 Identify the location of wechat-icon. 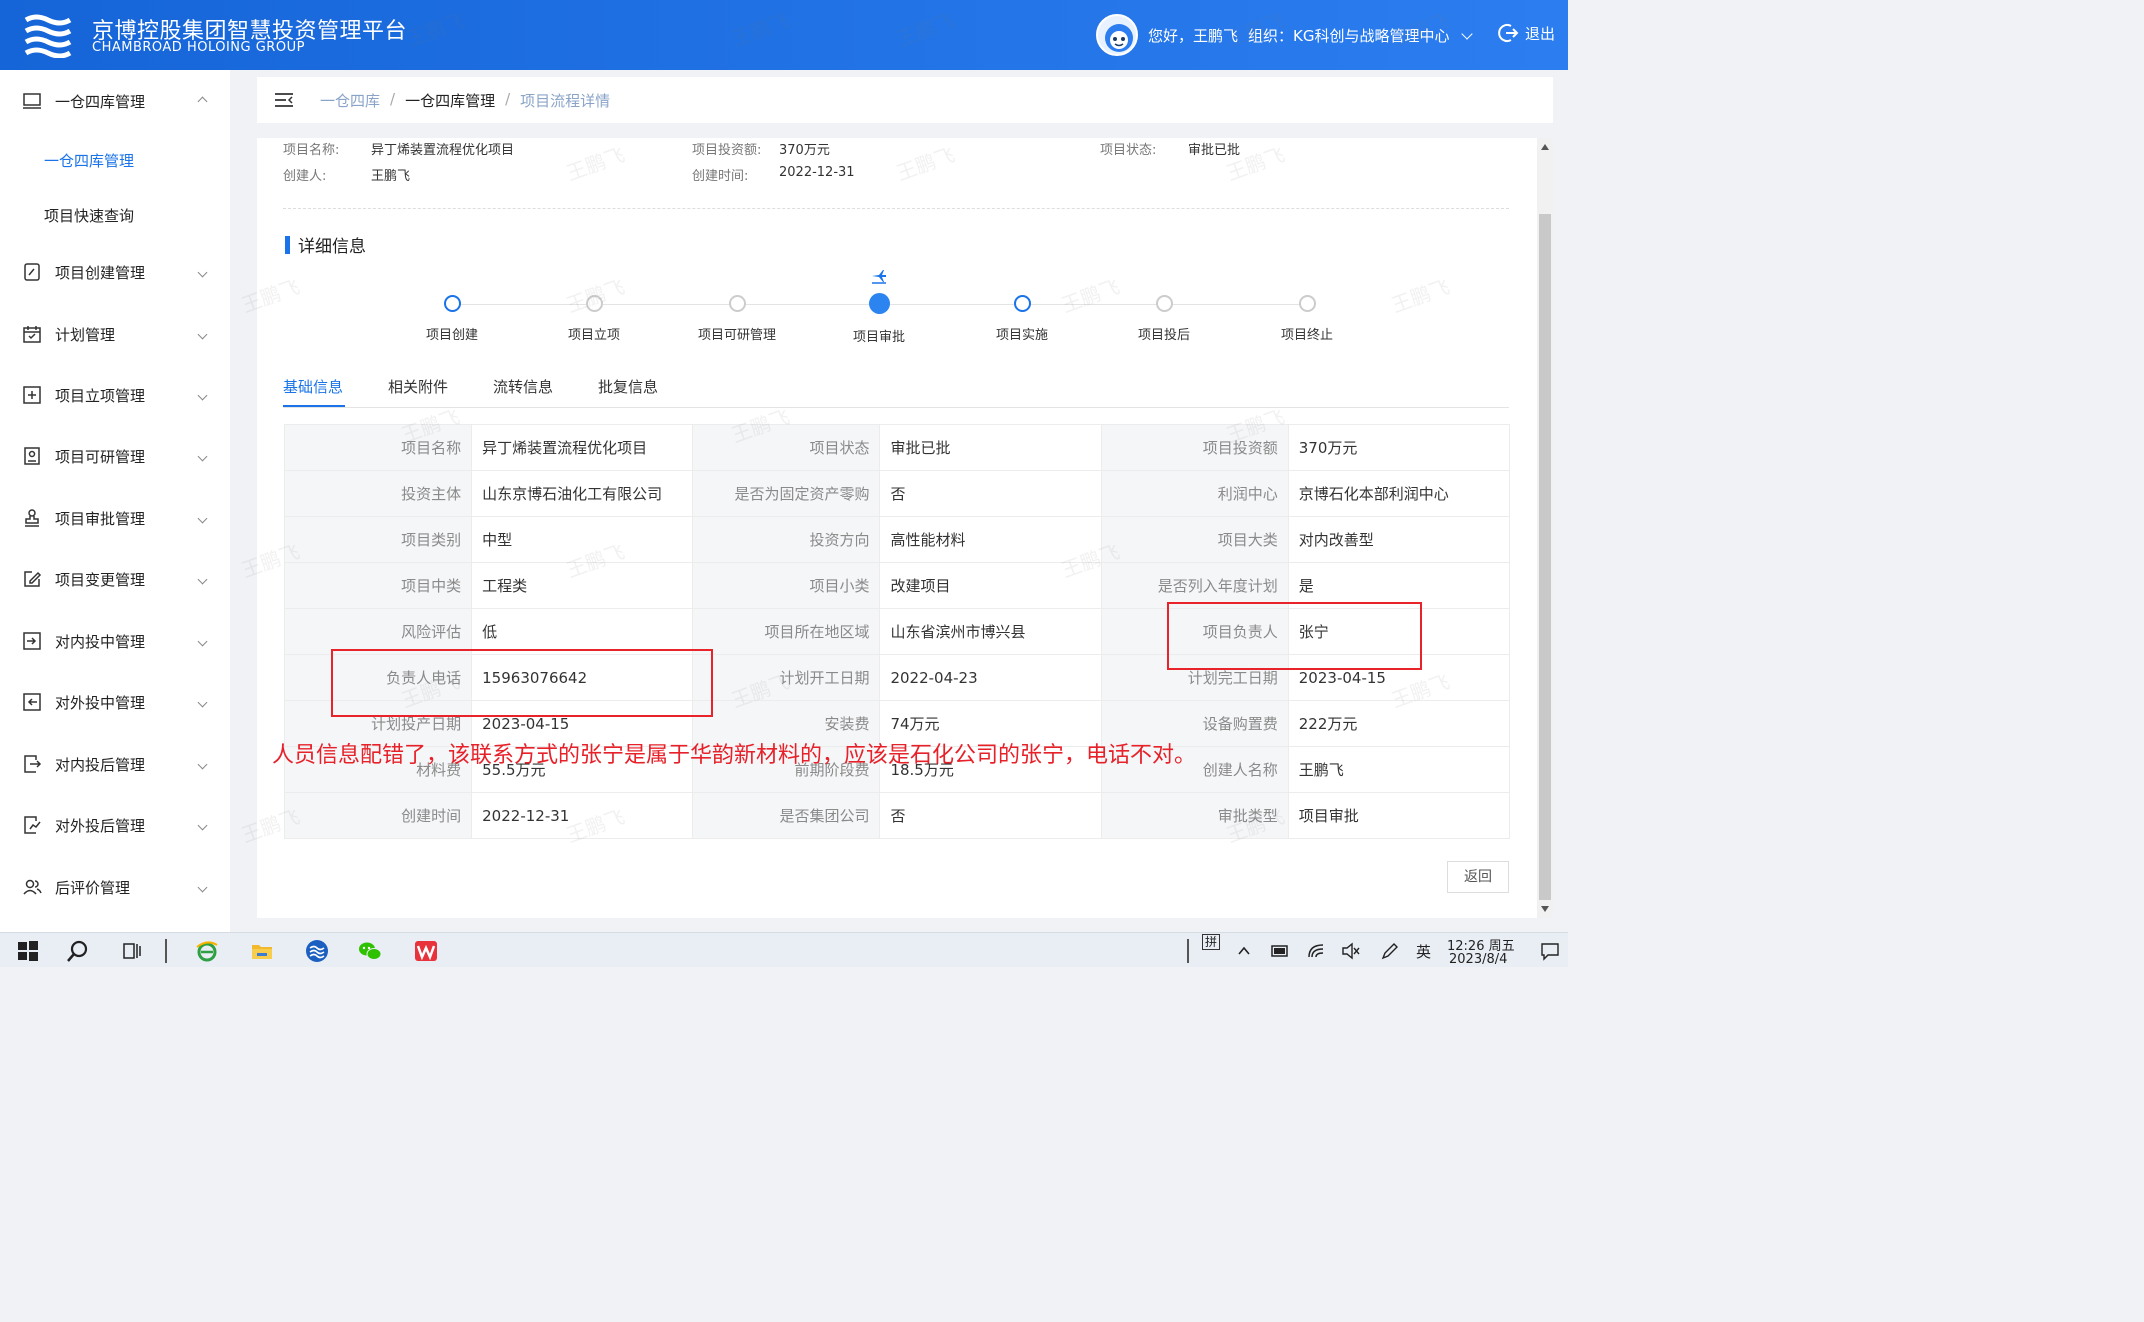
(370, 951).